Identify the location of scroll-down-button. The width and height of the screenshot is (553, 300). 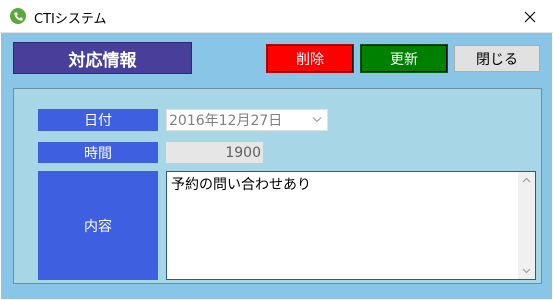
(526, 270).